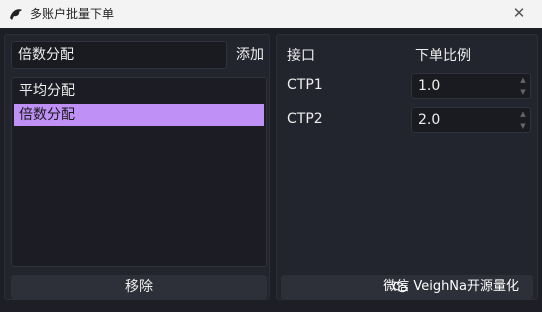 This screenshot has height=312, width=542. What do you see at coordinates (519, 14) in the screenshot?
I see `close-icon: ✕` at bounding box center [519, 14].